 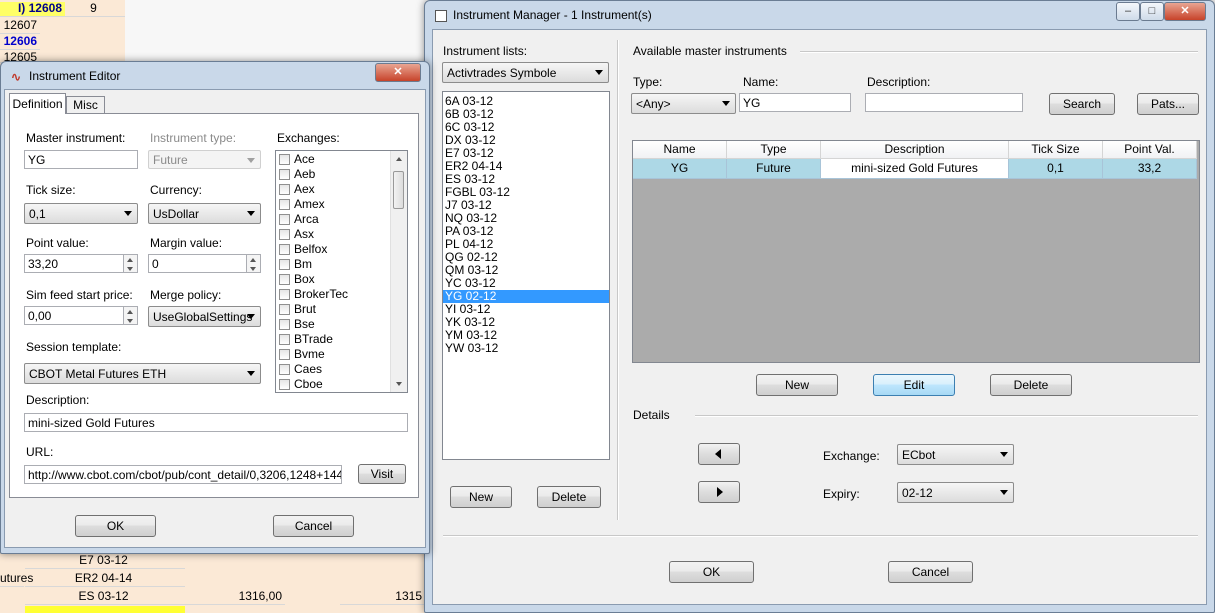 I want to click on session-template-select: CBOT Metal Futures ETH, so click(x=142, y=373).